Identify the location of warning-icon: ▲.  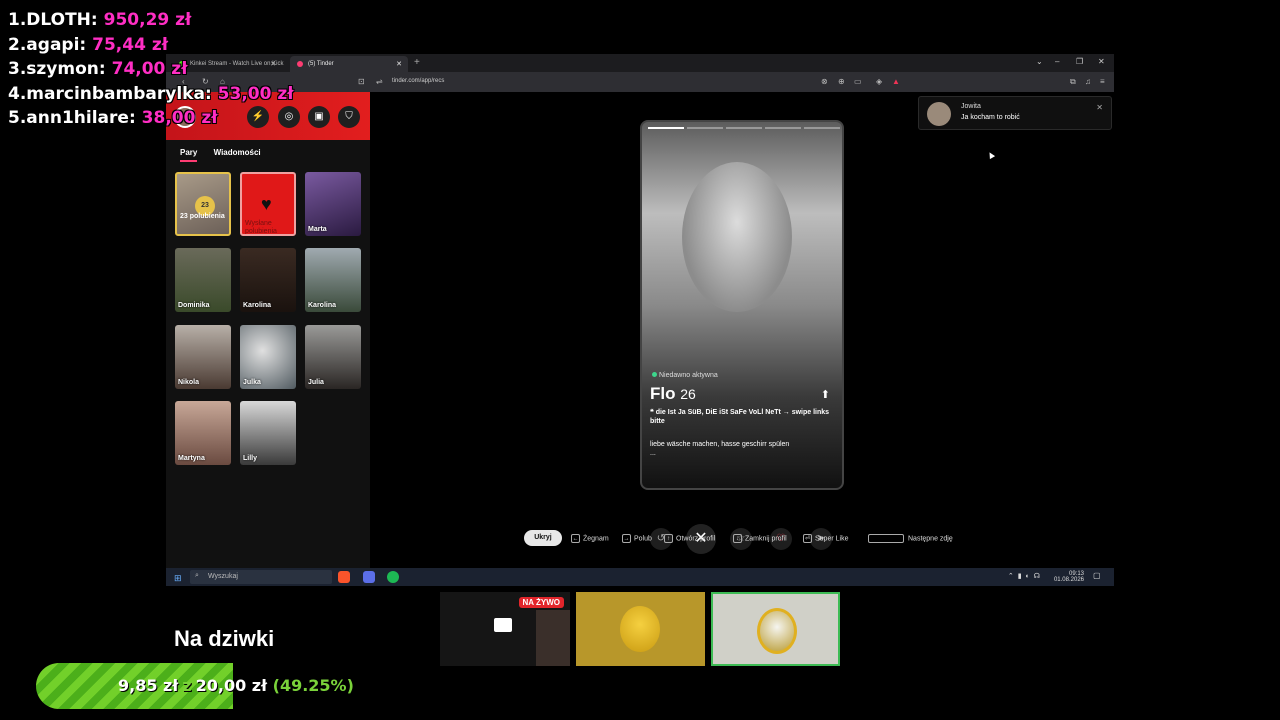
(896, 81).